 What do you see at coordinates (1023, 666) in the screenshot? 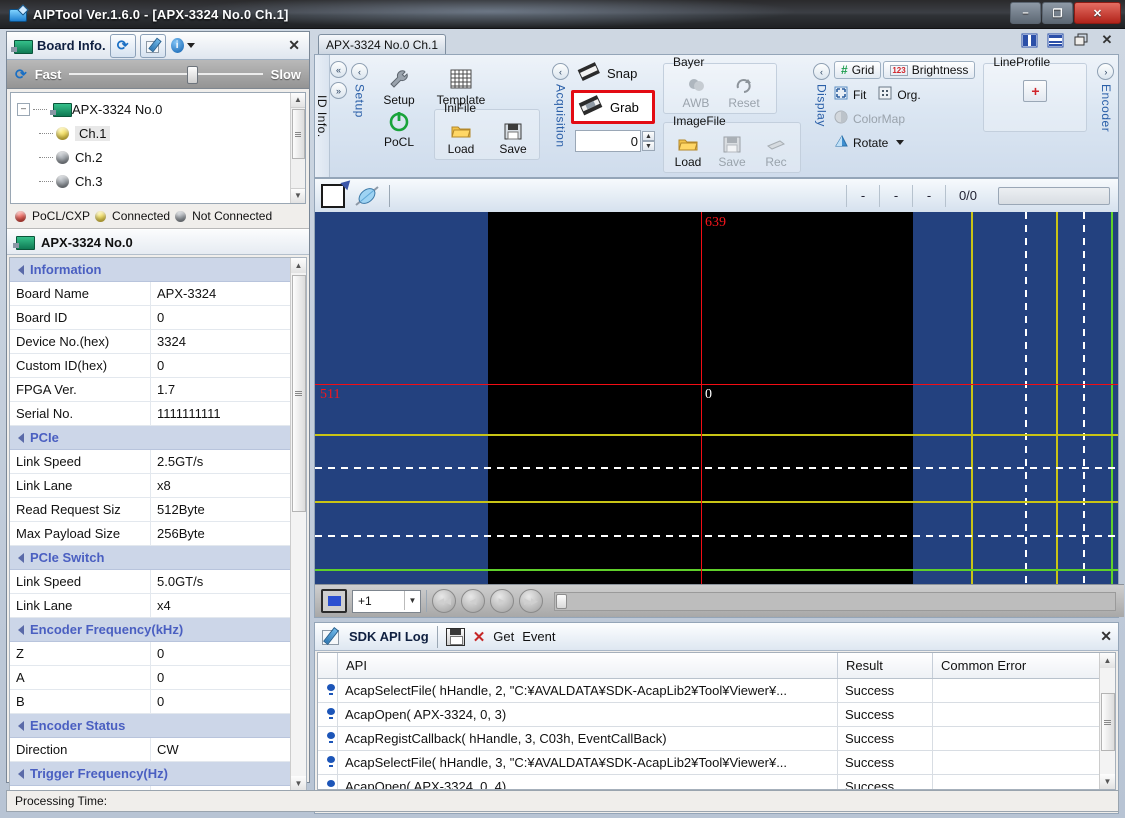
I see `column-common-error: Common Error` at bounding box center [1023, 666].